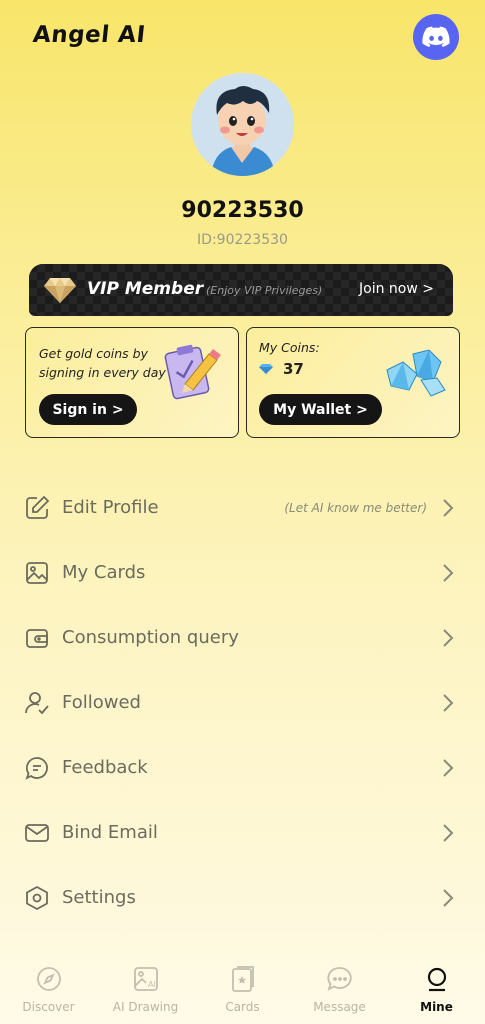  What do you see at coordinates (266, 369) in the screenshot?
I see `gem-icon` at bounding box center [266, 369].